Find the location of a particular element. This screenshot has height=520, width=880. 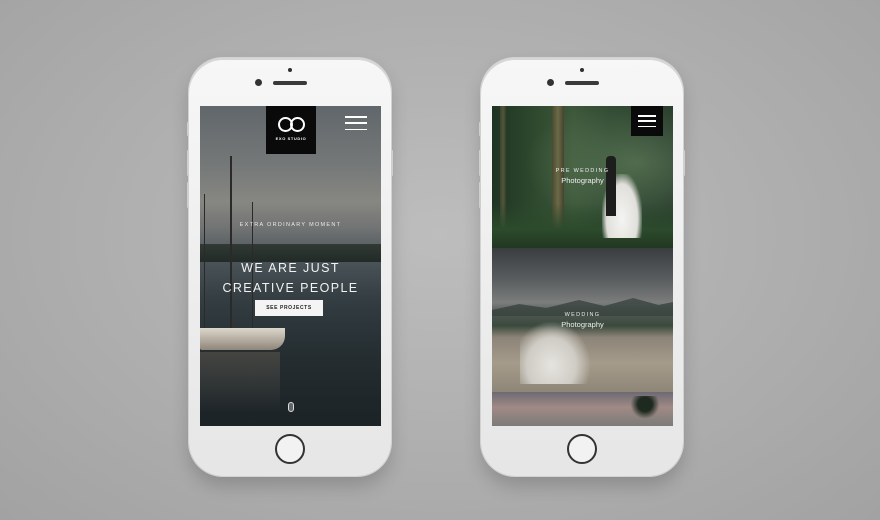

infinity-rings-icon is located at coordinates (291, 124).